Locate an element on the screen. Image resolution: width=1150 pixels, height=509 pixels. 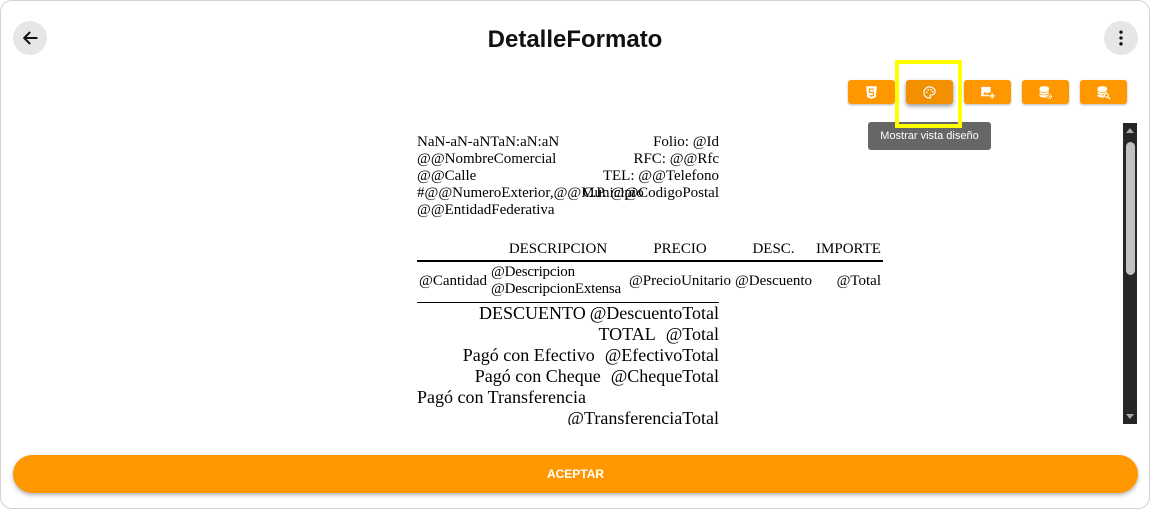
cell-descuento: @Descuento is located at coordinates (773, 280).